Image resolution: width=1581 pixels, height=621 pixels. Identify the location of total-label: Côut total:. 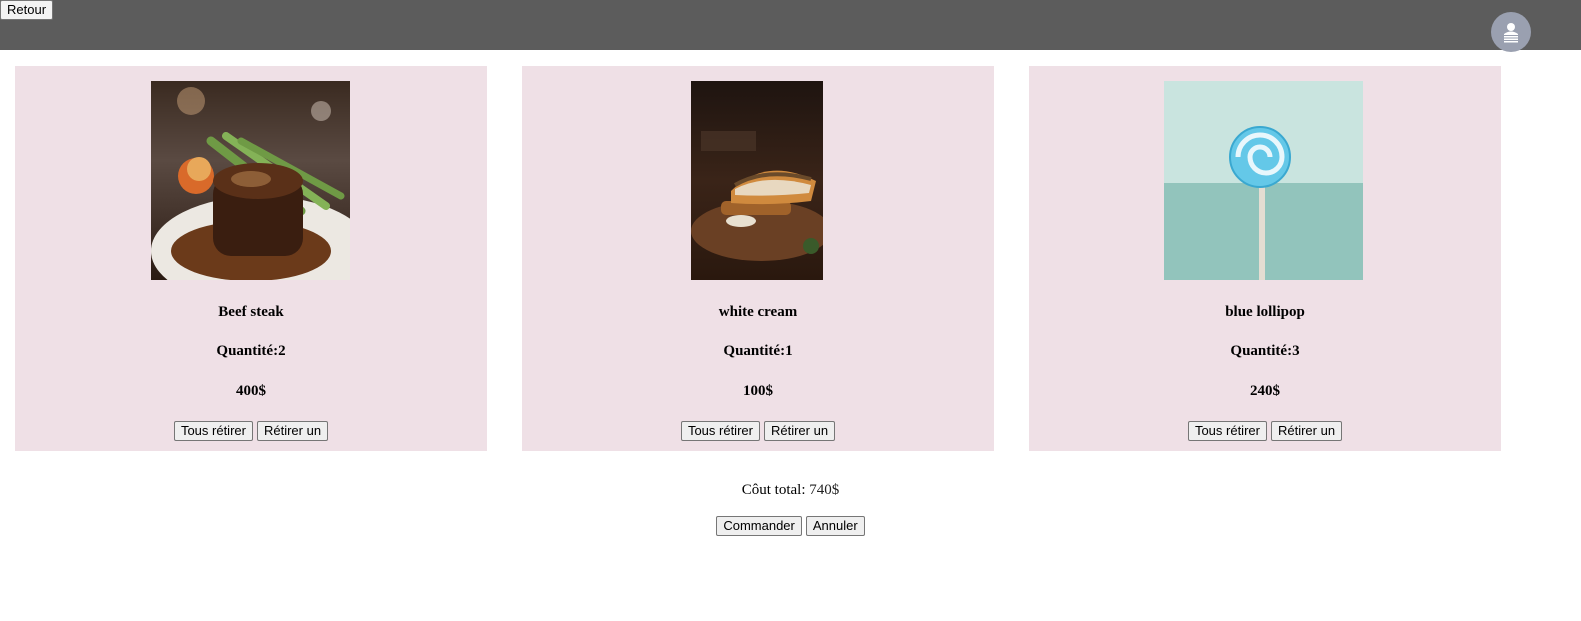
(773, 490).